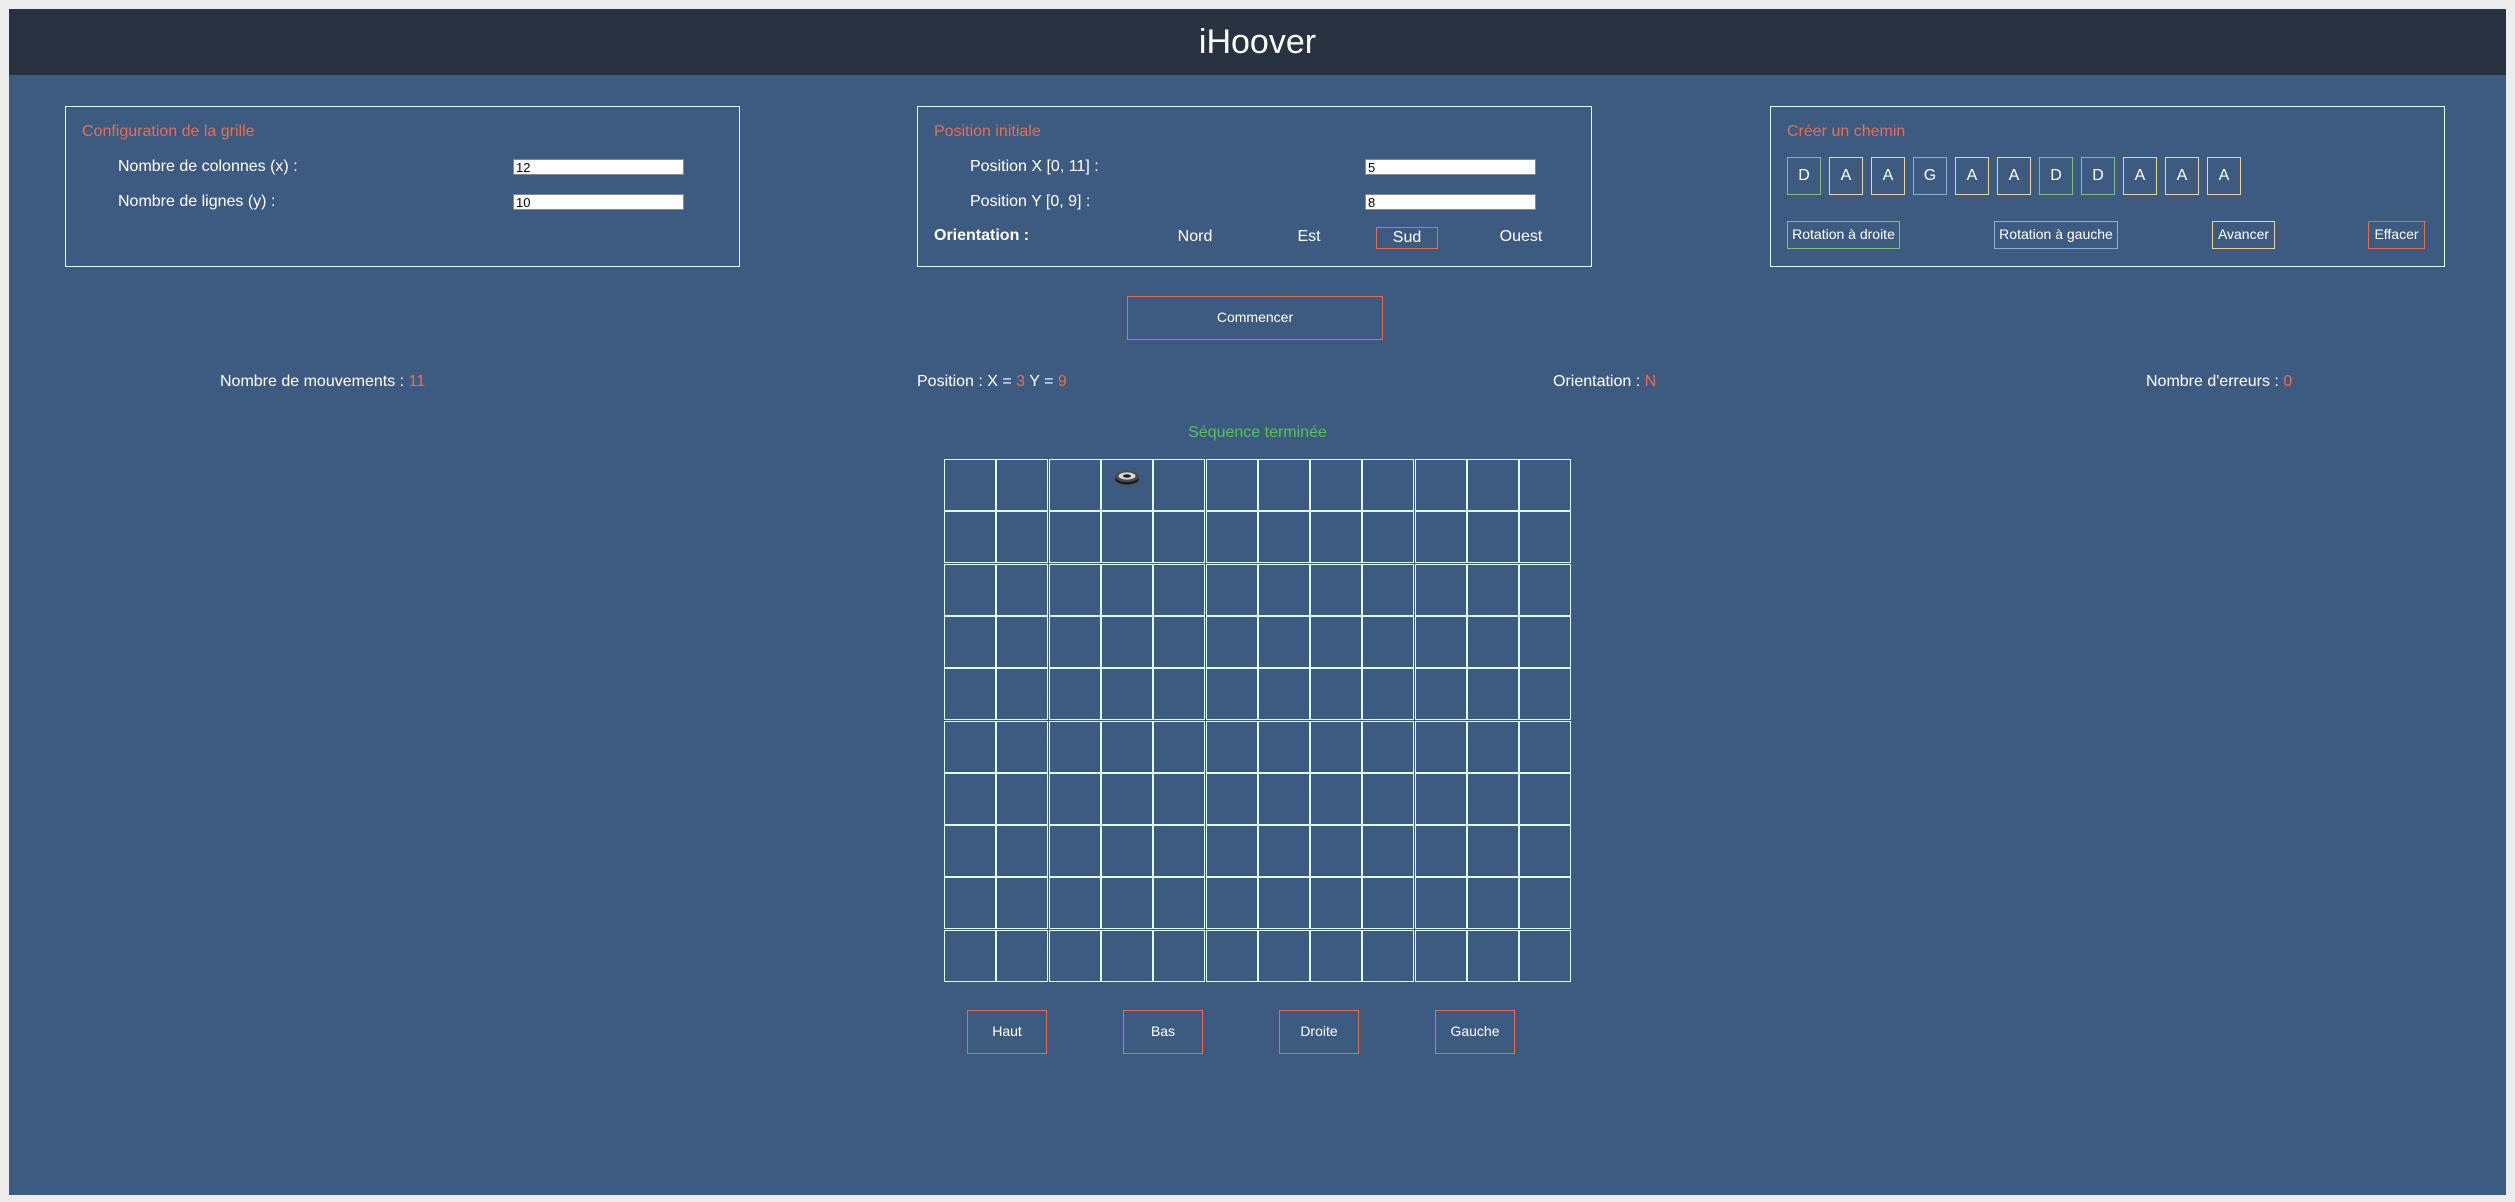  Describe the element at coordinates (598, 202) in the screenshot. I see `rows-input` at that location.